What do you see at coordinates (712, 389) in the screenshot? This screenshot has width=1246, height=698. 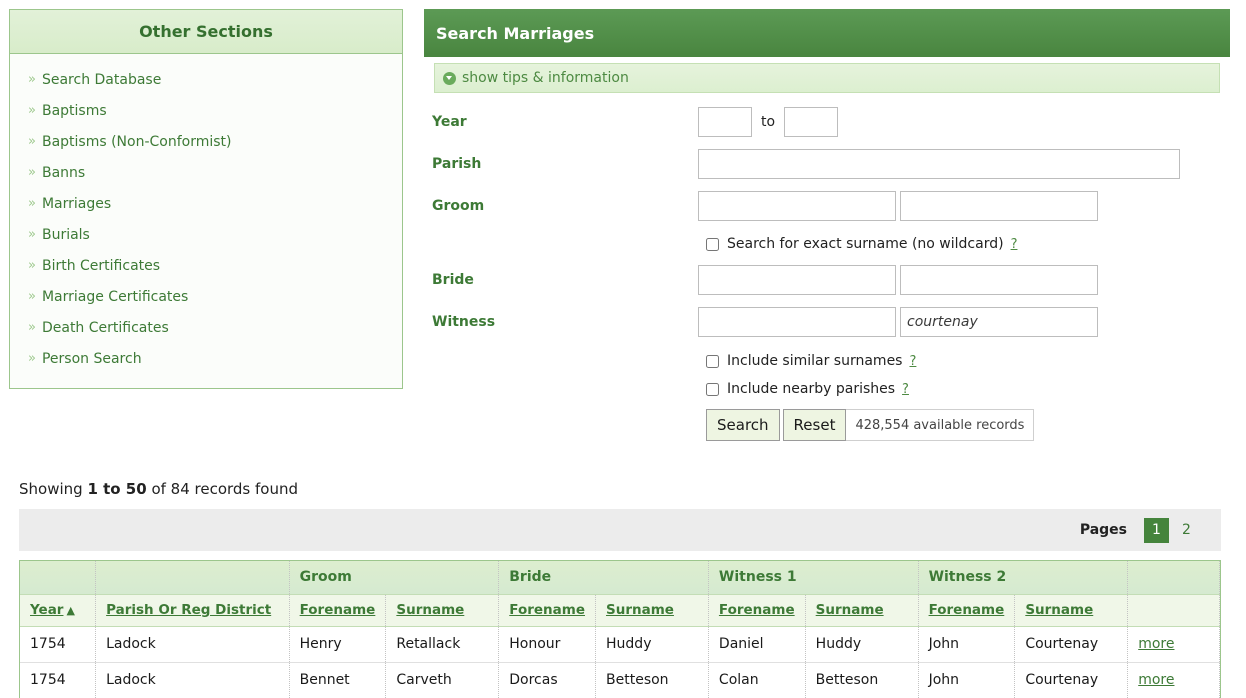 I see `nearby-parishes-checkbox` at bounding box center [712, 389].